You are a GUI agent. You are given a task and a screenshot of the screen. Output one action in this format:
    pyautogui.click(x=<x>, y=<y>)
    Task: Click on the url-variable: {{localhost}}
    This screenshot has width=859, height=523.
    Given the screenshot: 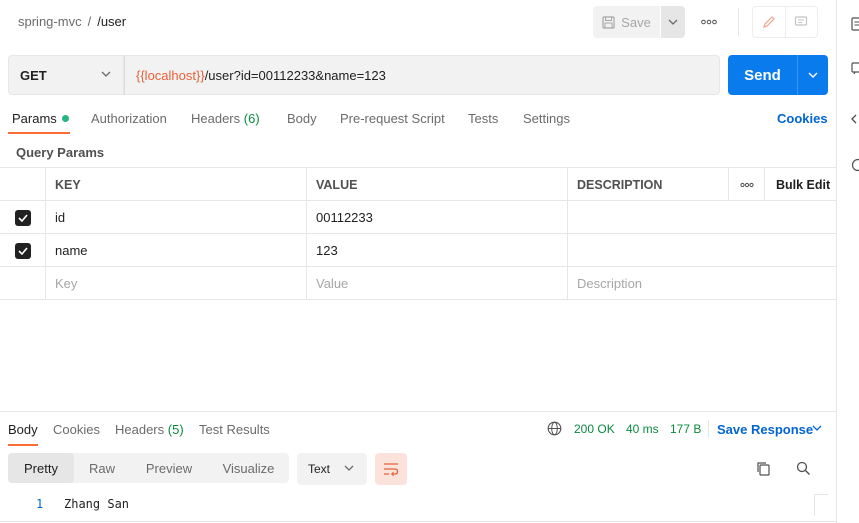 What is the action you would take?
    pyautogui.click(x=170, y=75)
    